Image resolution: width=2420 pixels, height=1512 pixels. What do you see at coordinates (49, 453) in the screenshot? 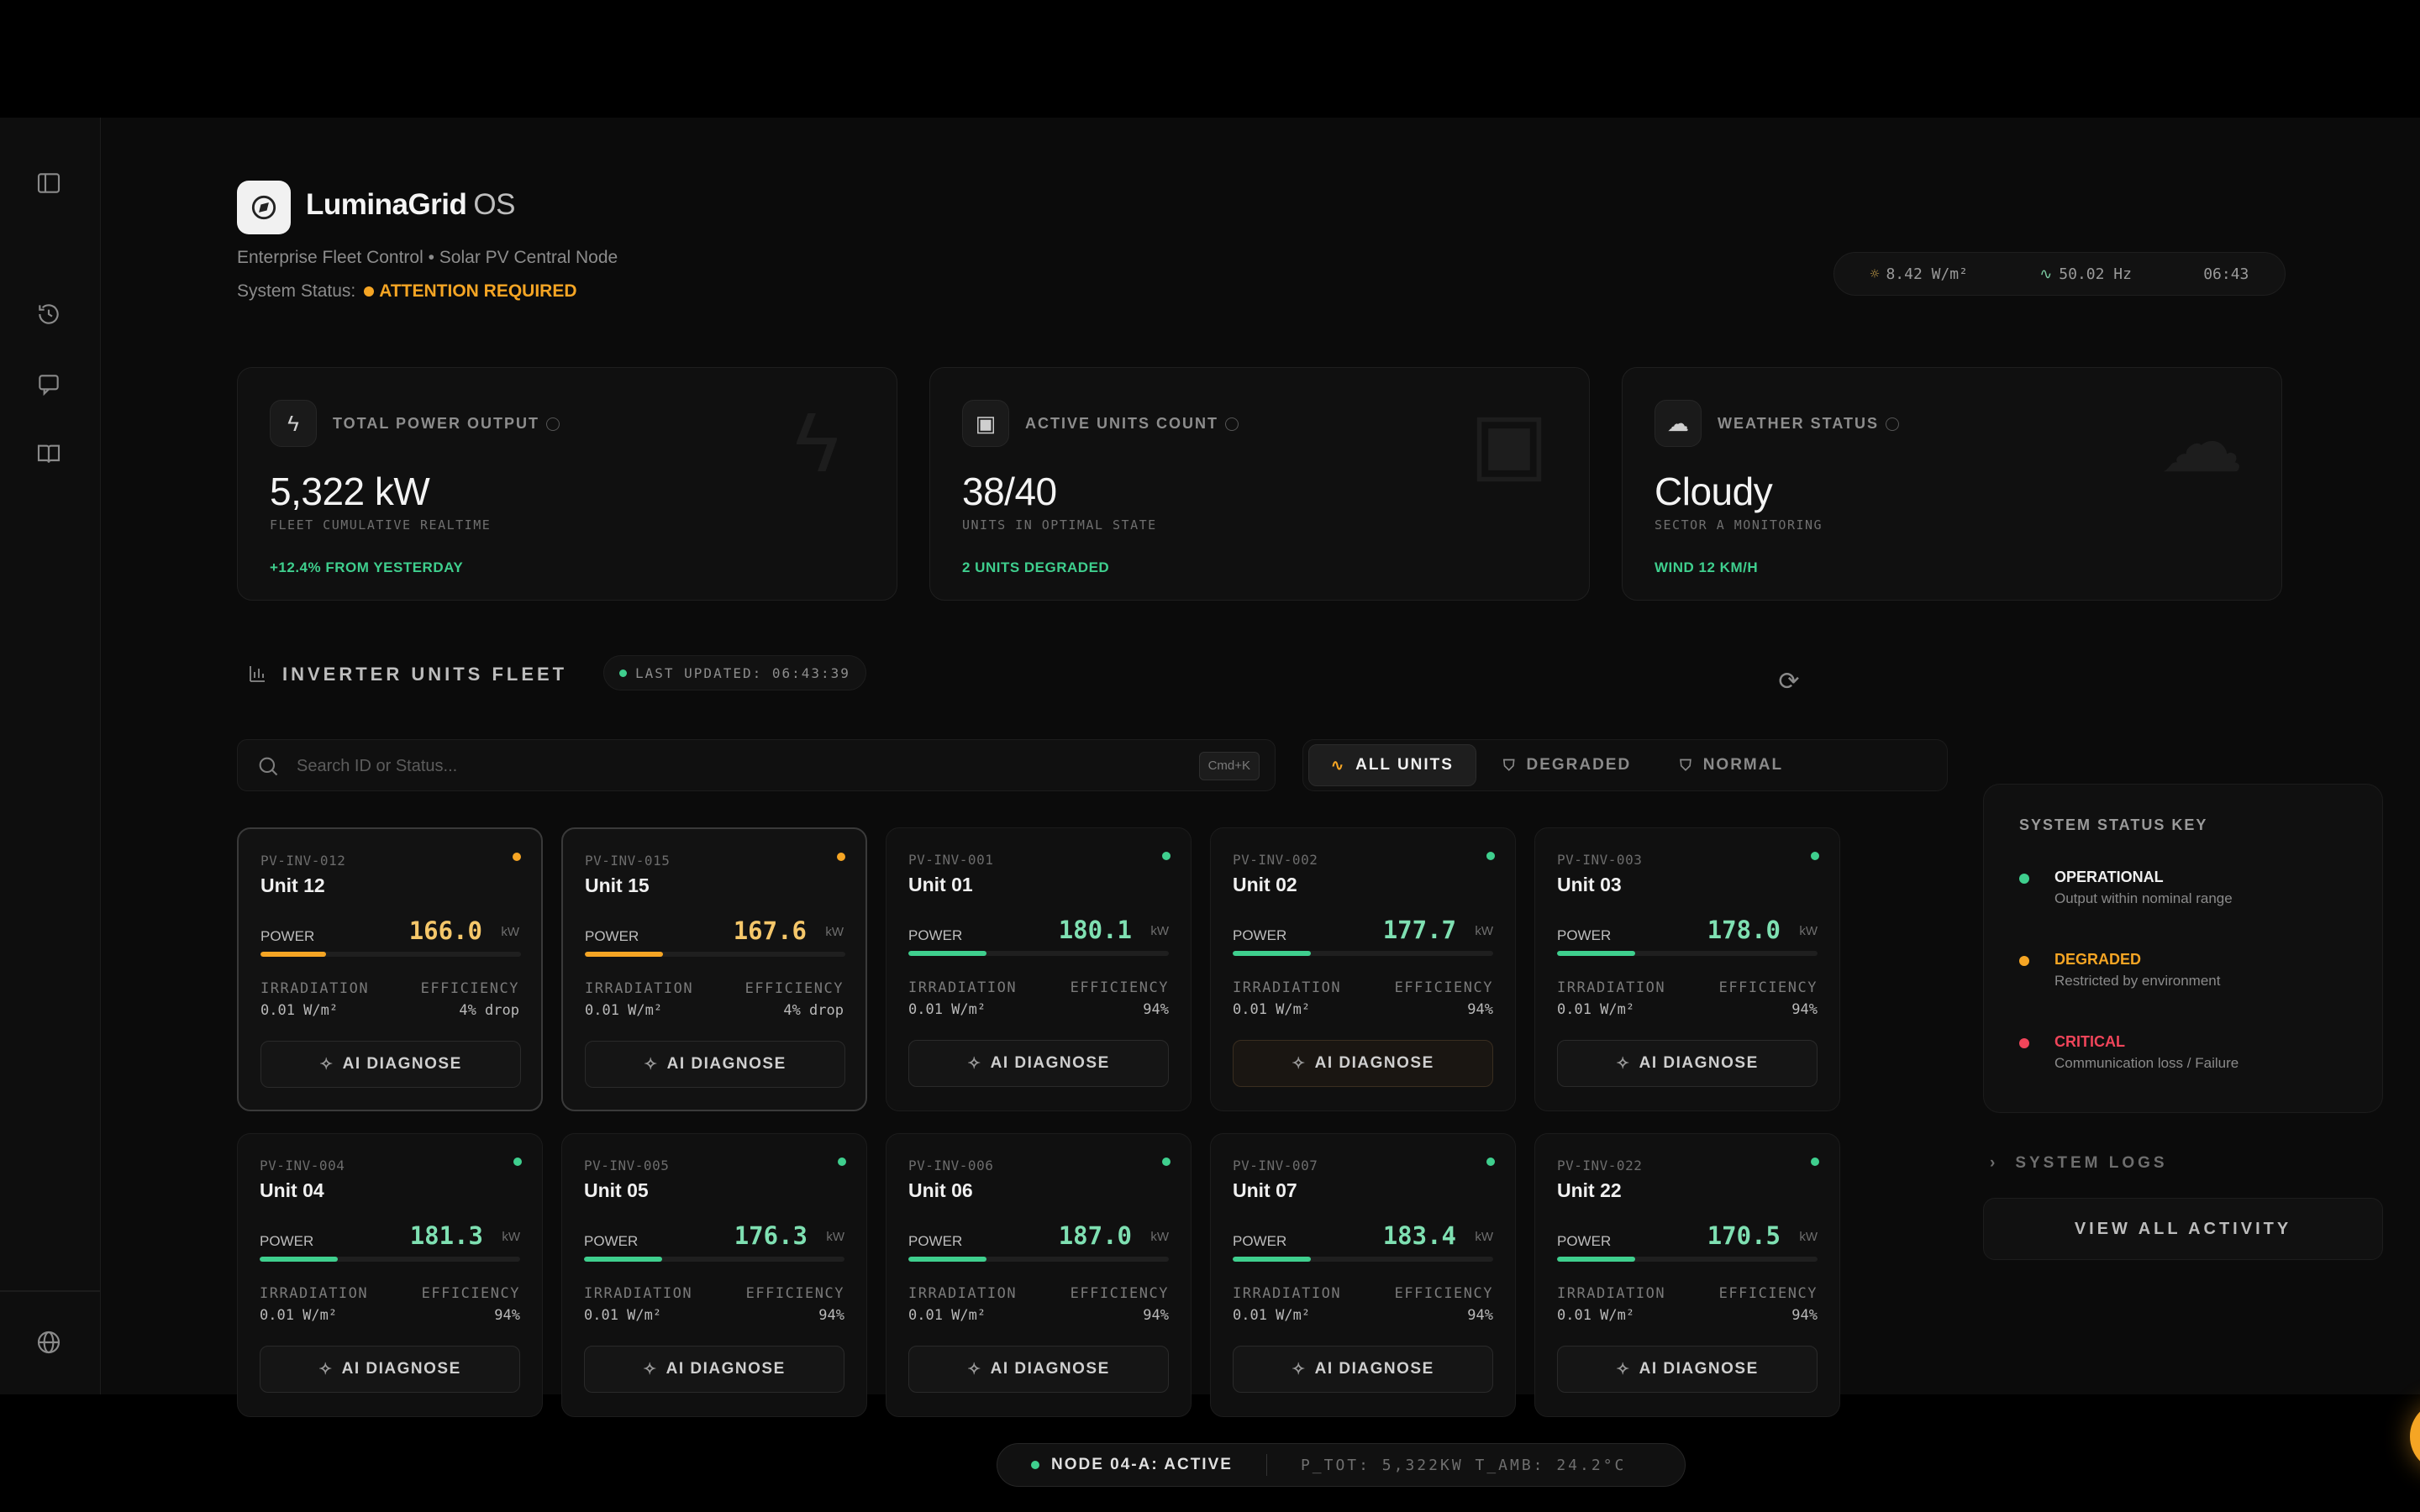
I see `book-icon` at bounding box center [49, 453].